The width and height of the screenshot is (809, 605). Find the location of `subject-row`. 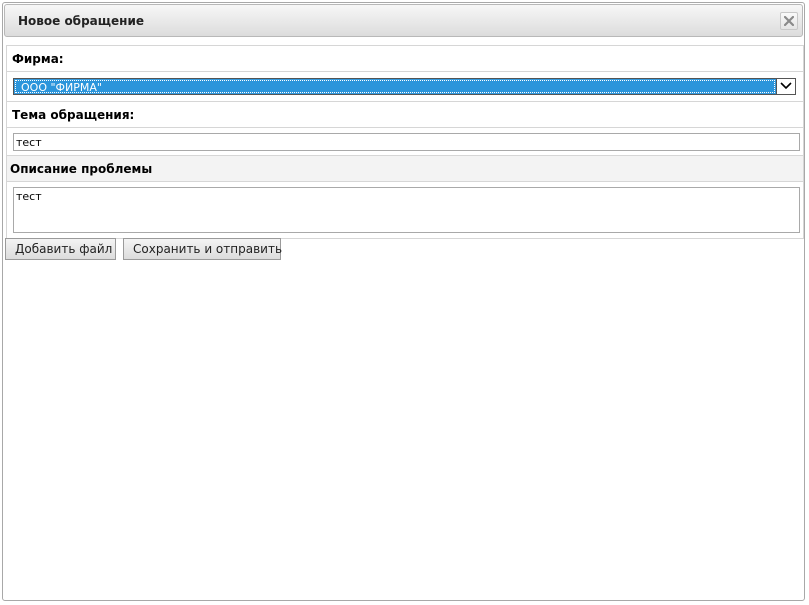

subject-row is located at coordinates (405, 142).